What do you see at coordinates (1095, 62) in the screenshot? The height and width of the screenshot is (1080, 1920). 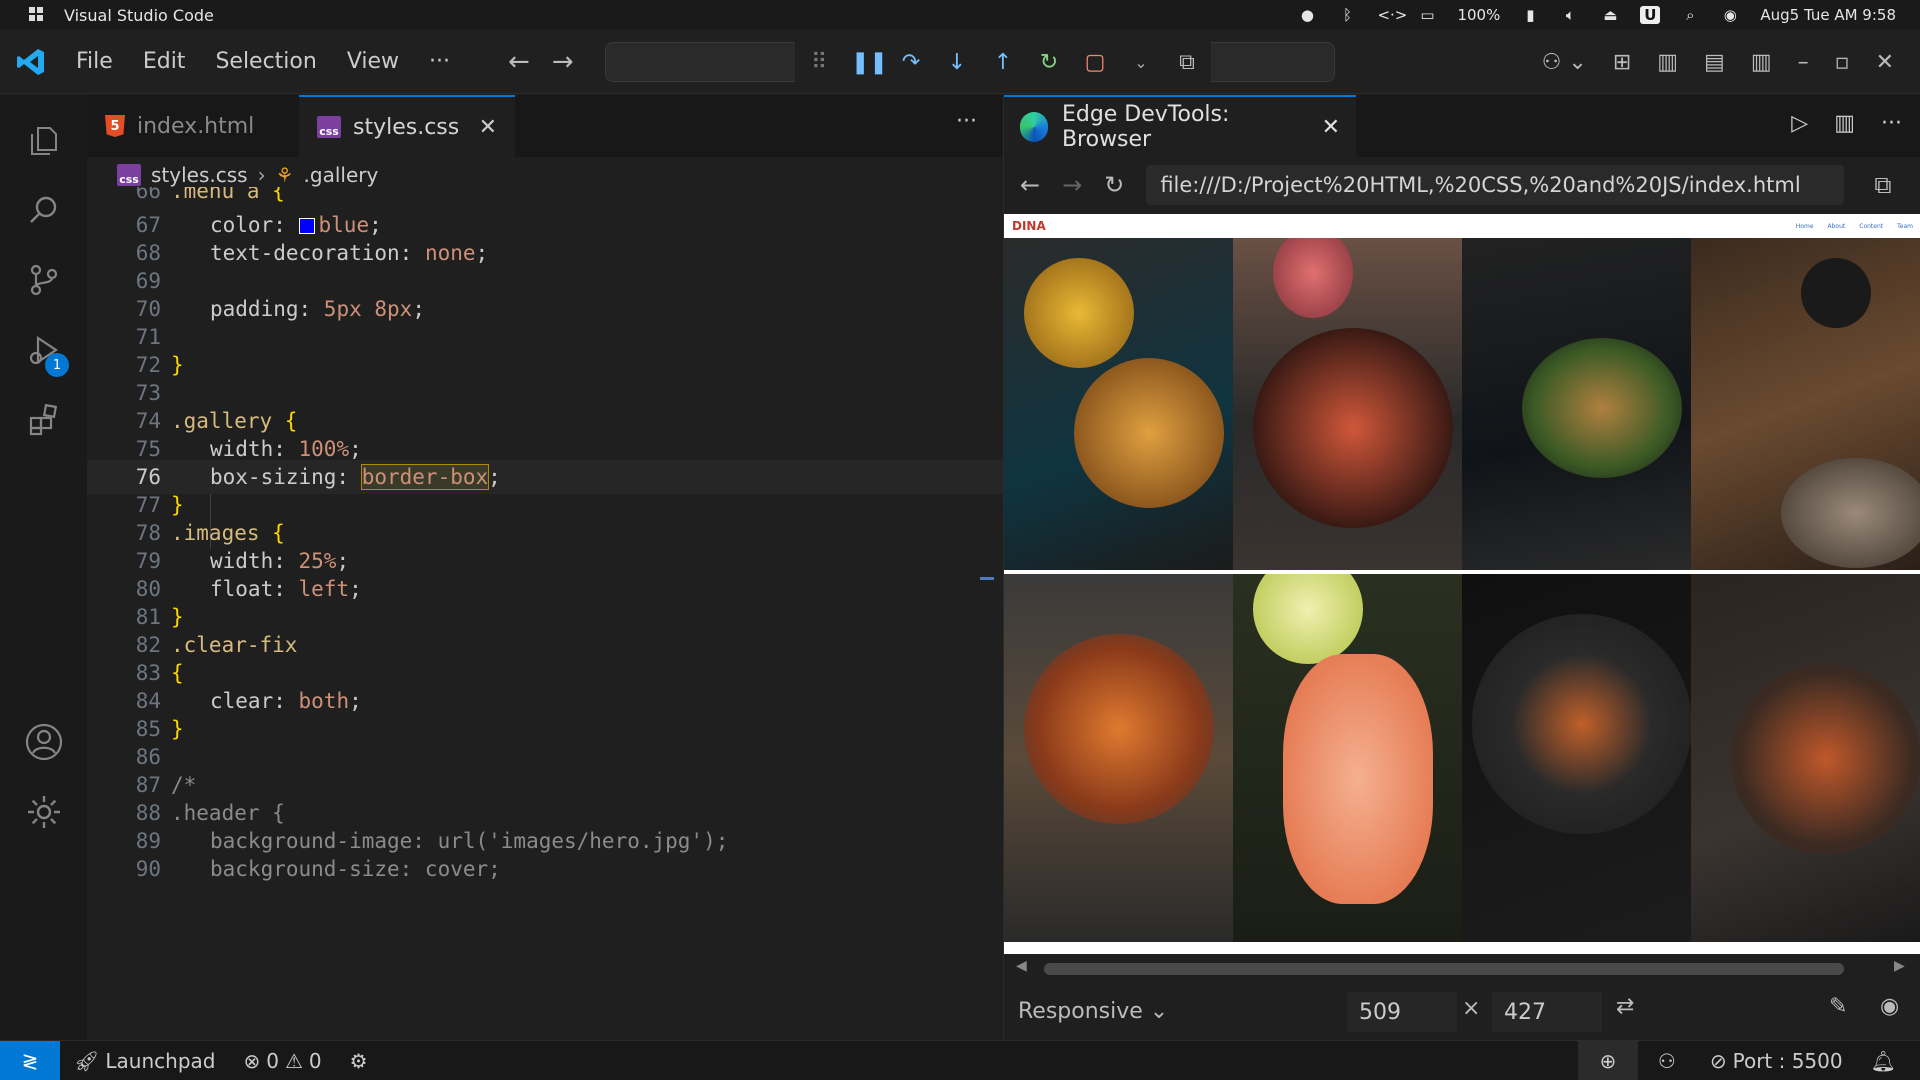 I see `stop-icon: ▢` at bounding box center [1095, 62].